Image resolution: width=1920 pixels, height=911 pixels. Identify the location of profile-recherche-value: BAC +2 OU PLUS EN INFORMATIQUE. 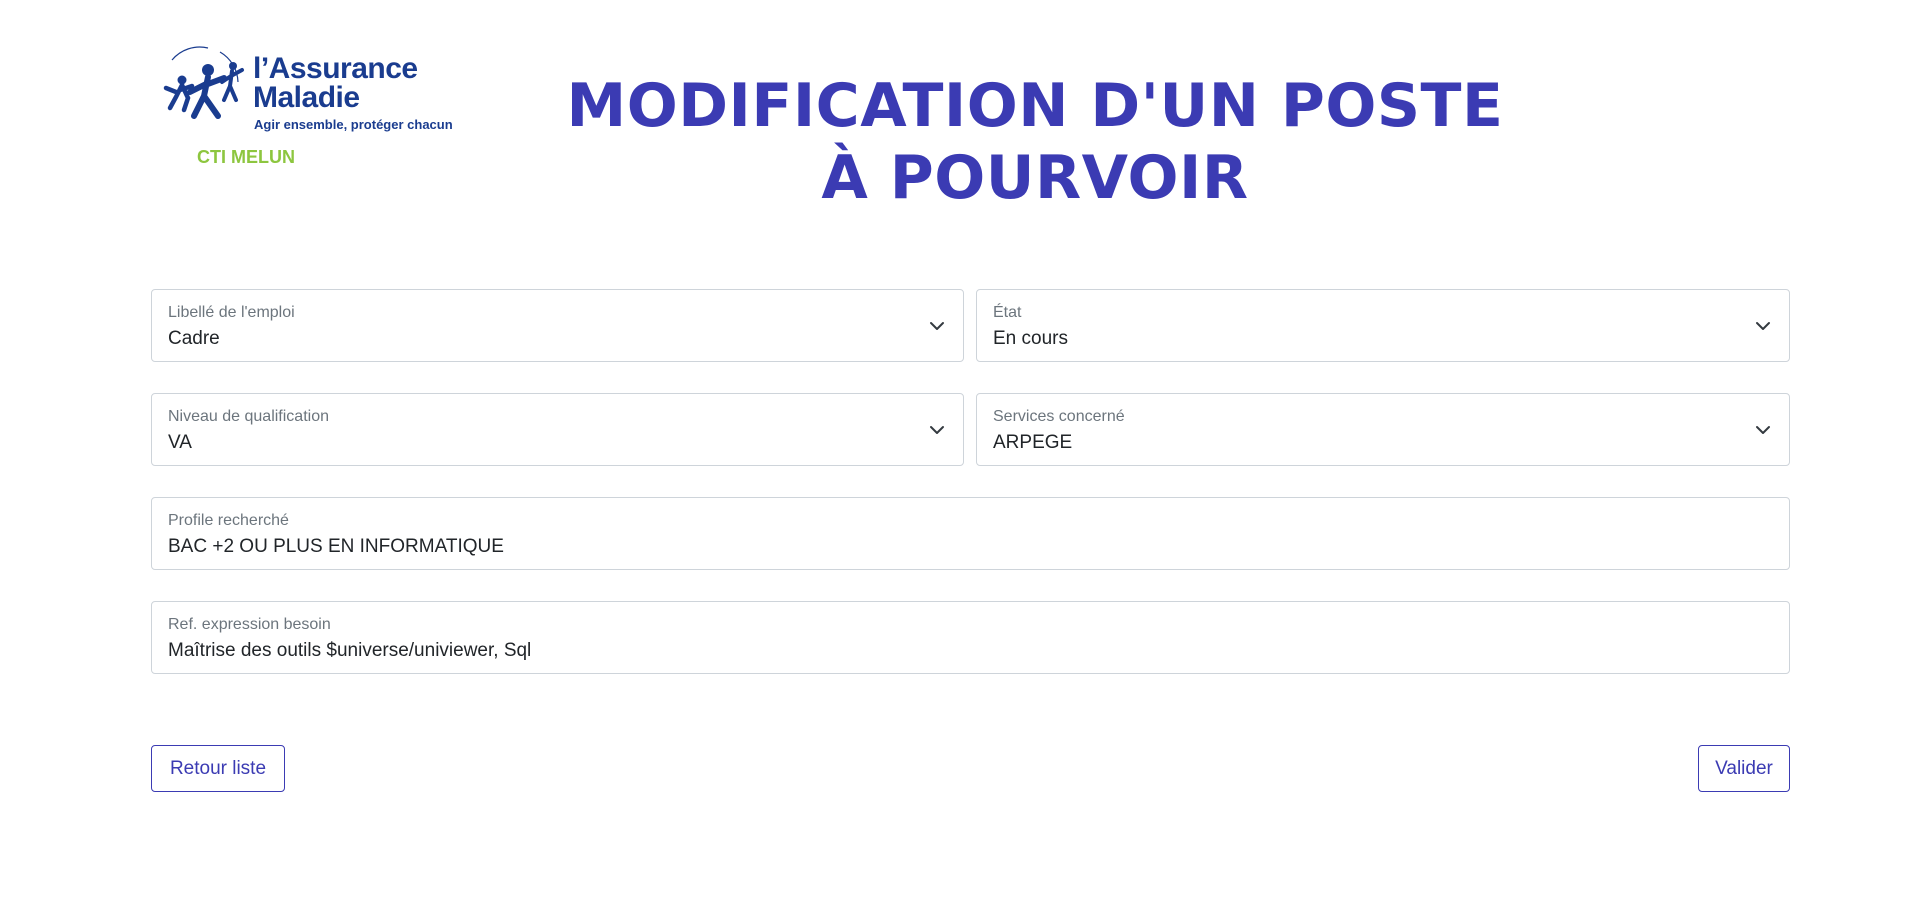
(336, 546).